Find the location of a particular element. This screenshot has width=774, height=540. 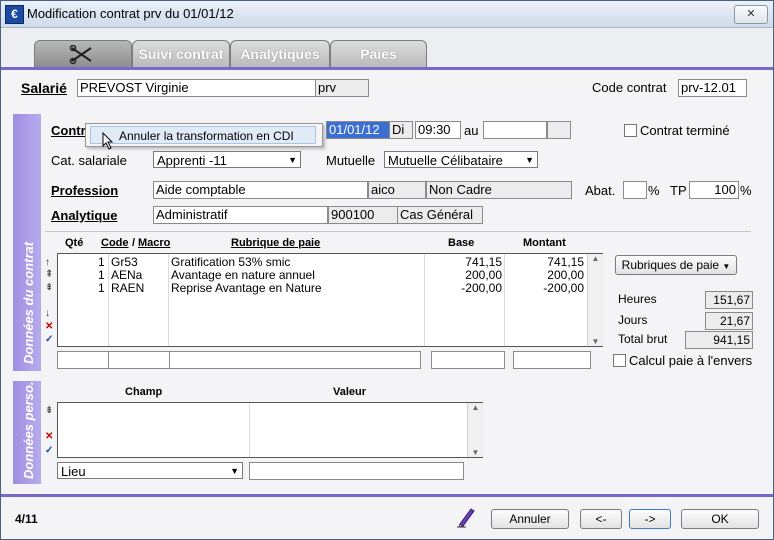

row-code: Gr53 is located at coordinates (124, 262).